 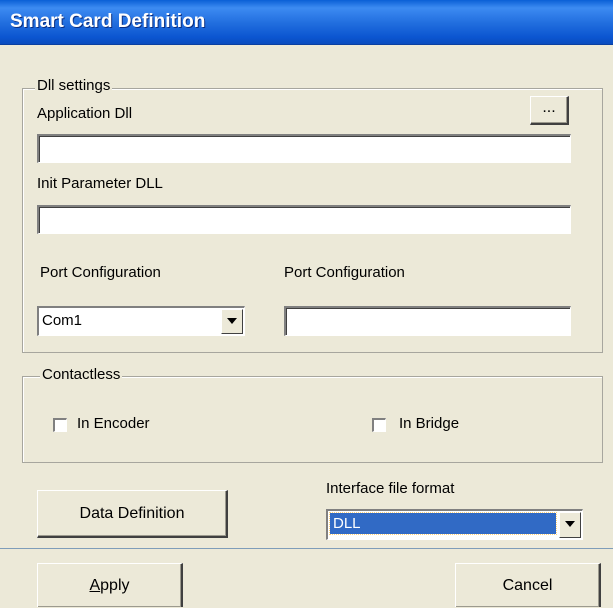 What do you see at coordinates (427, 321) in the screenshot?
I see `port-configuration-2-field` at bounding box center [427, 321].